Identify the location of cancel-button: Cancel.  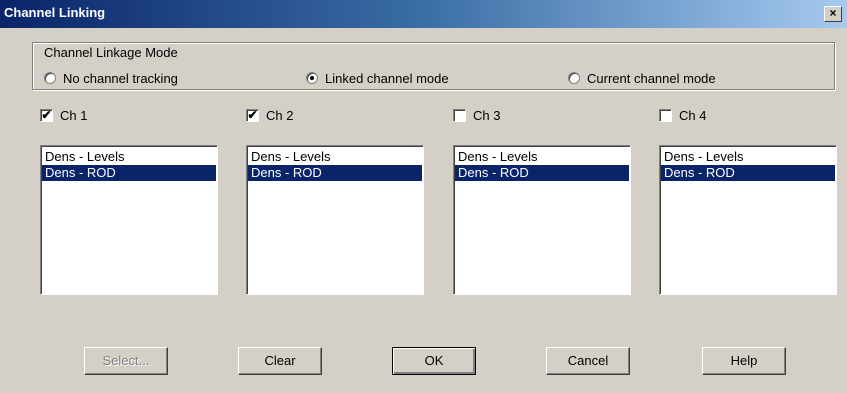
(588, 361).